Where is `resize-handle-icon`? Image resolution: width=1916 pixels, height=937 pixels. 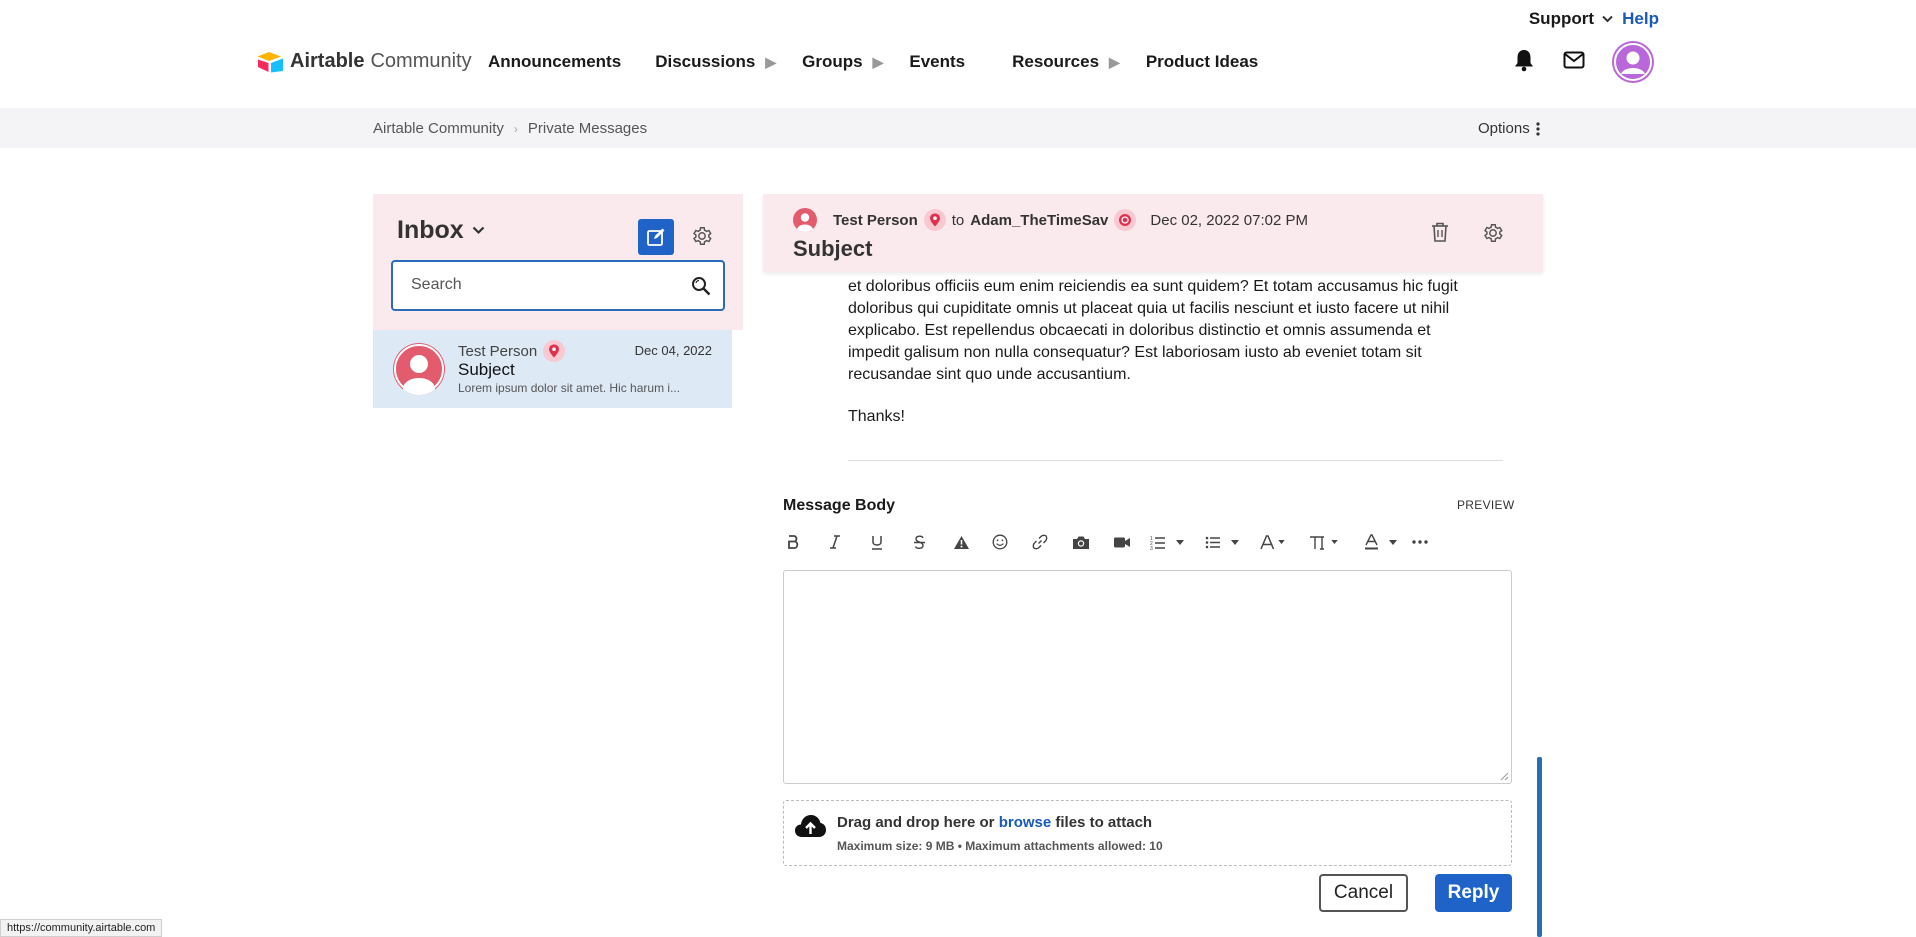 resize-handle-icon is located at coordinates (1504, 776).